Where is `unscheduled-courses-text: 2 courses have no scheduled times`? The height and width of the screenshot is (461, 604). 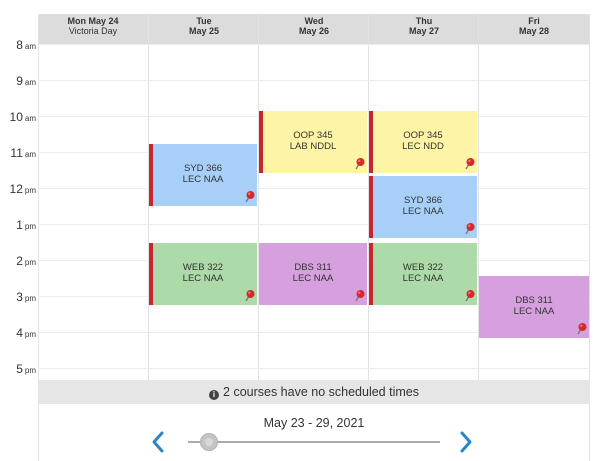 unscheduled-courses-text: 2 courses have no scheduled times is located at coordinates (321, 392).